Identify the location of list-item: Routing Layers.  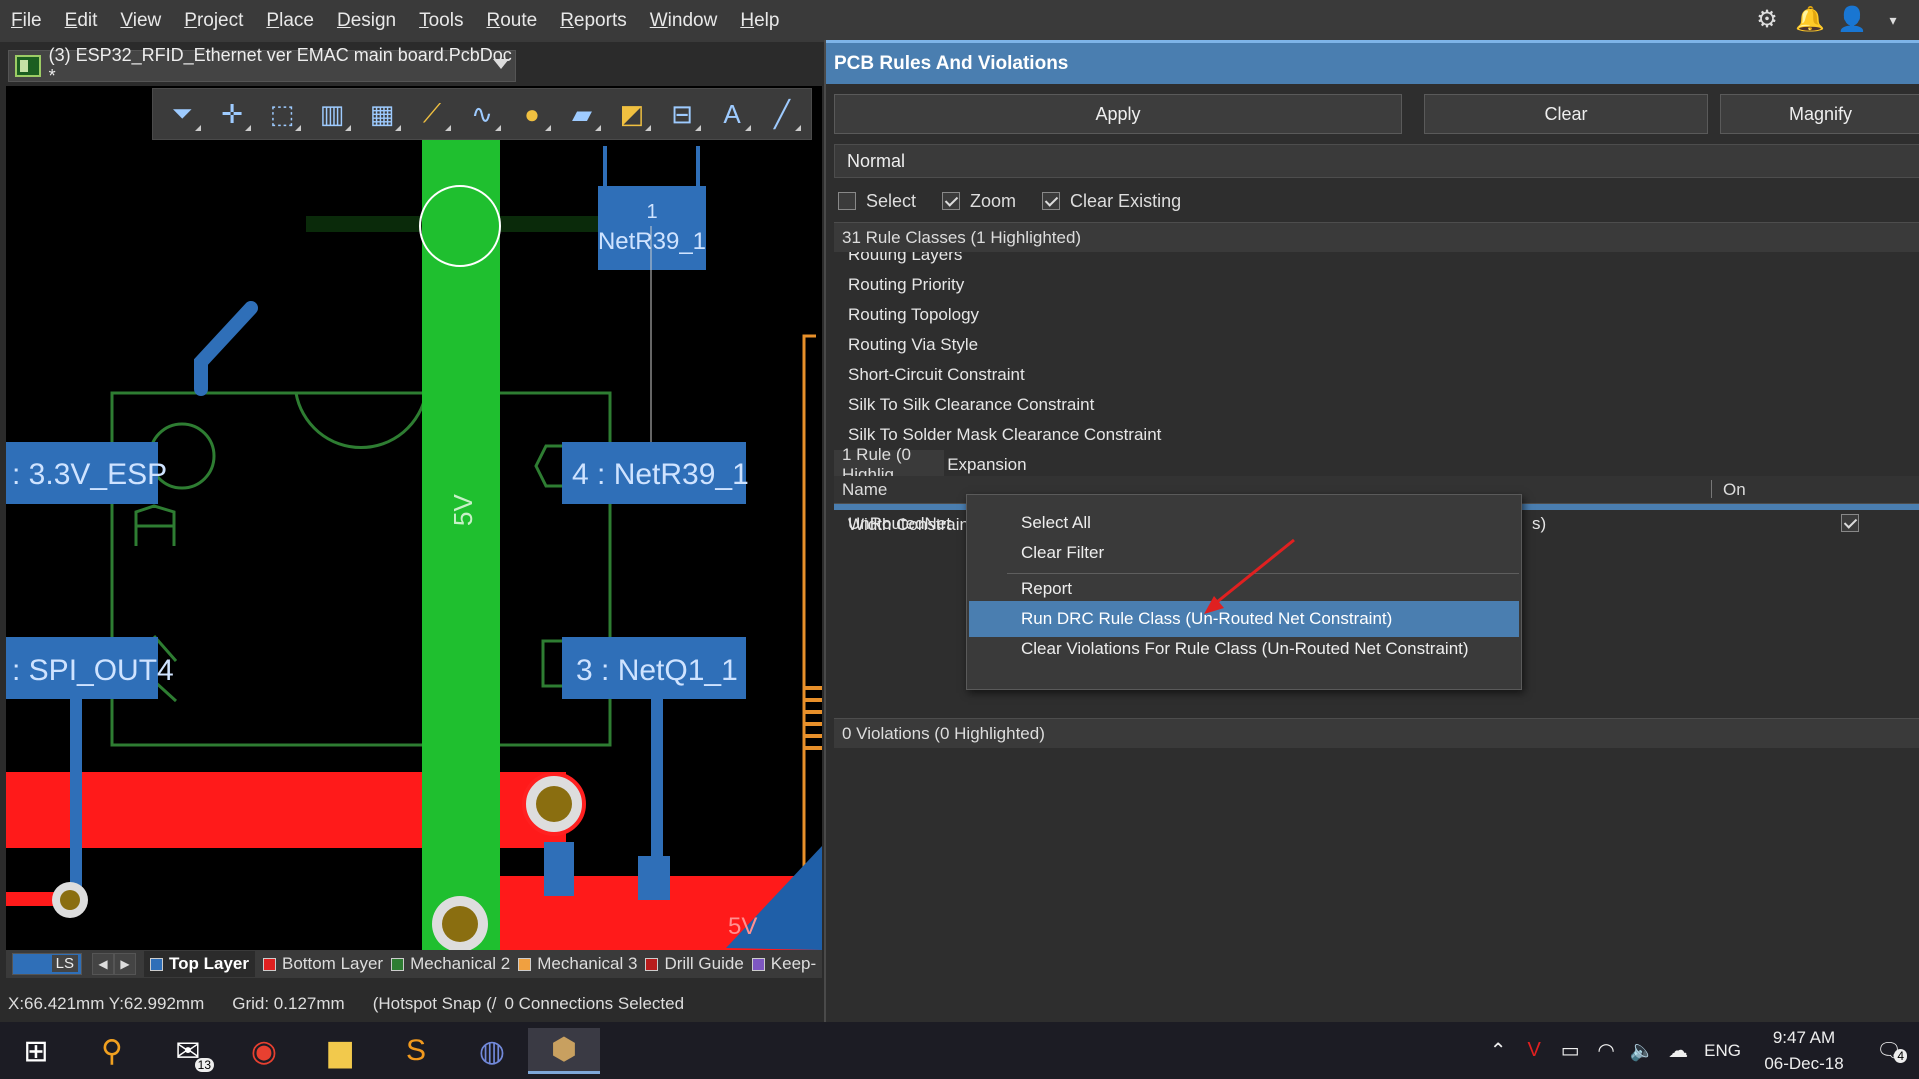
(1376, 261).